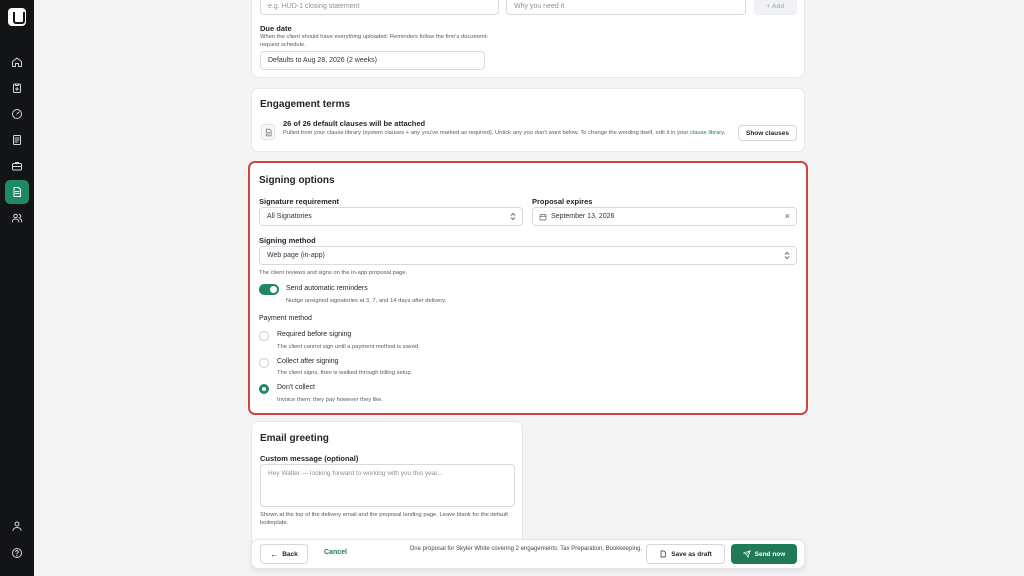  I want to click on email-greeting-title: Email greeting, so click(294, 438).